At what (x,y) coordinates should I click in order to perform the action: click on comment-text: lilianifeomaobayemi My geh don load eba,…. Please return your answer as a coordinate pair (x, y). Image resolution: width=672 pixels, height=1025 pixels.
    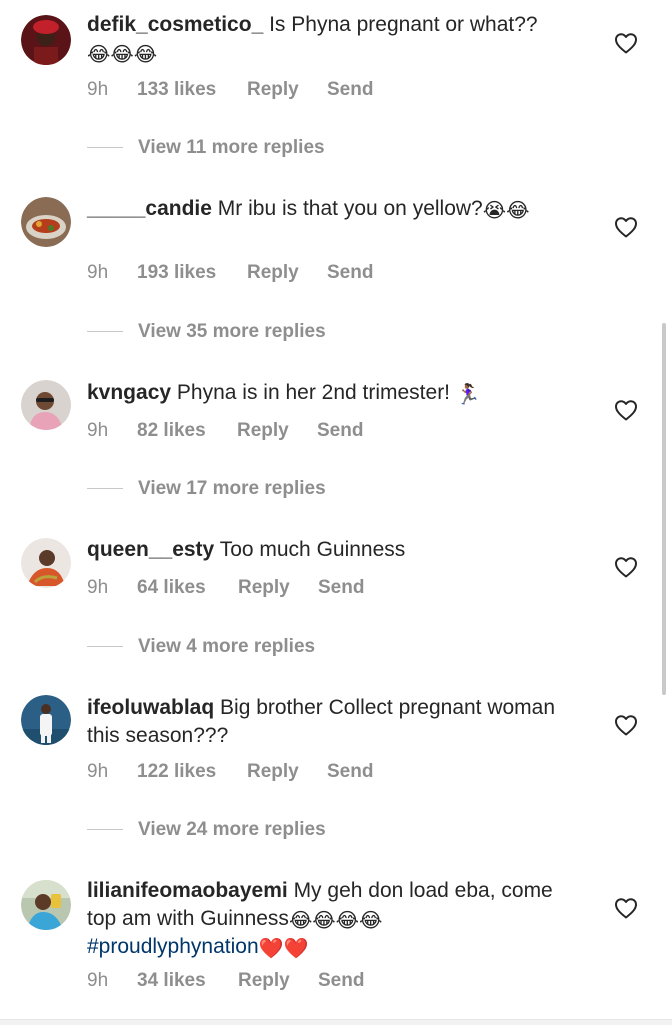
    Looking at the image, I should click on (337, 919).